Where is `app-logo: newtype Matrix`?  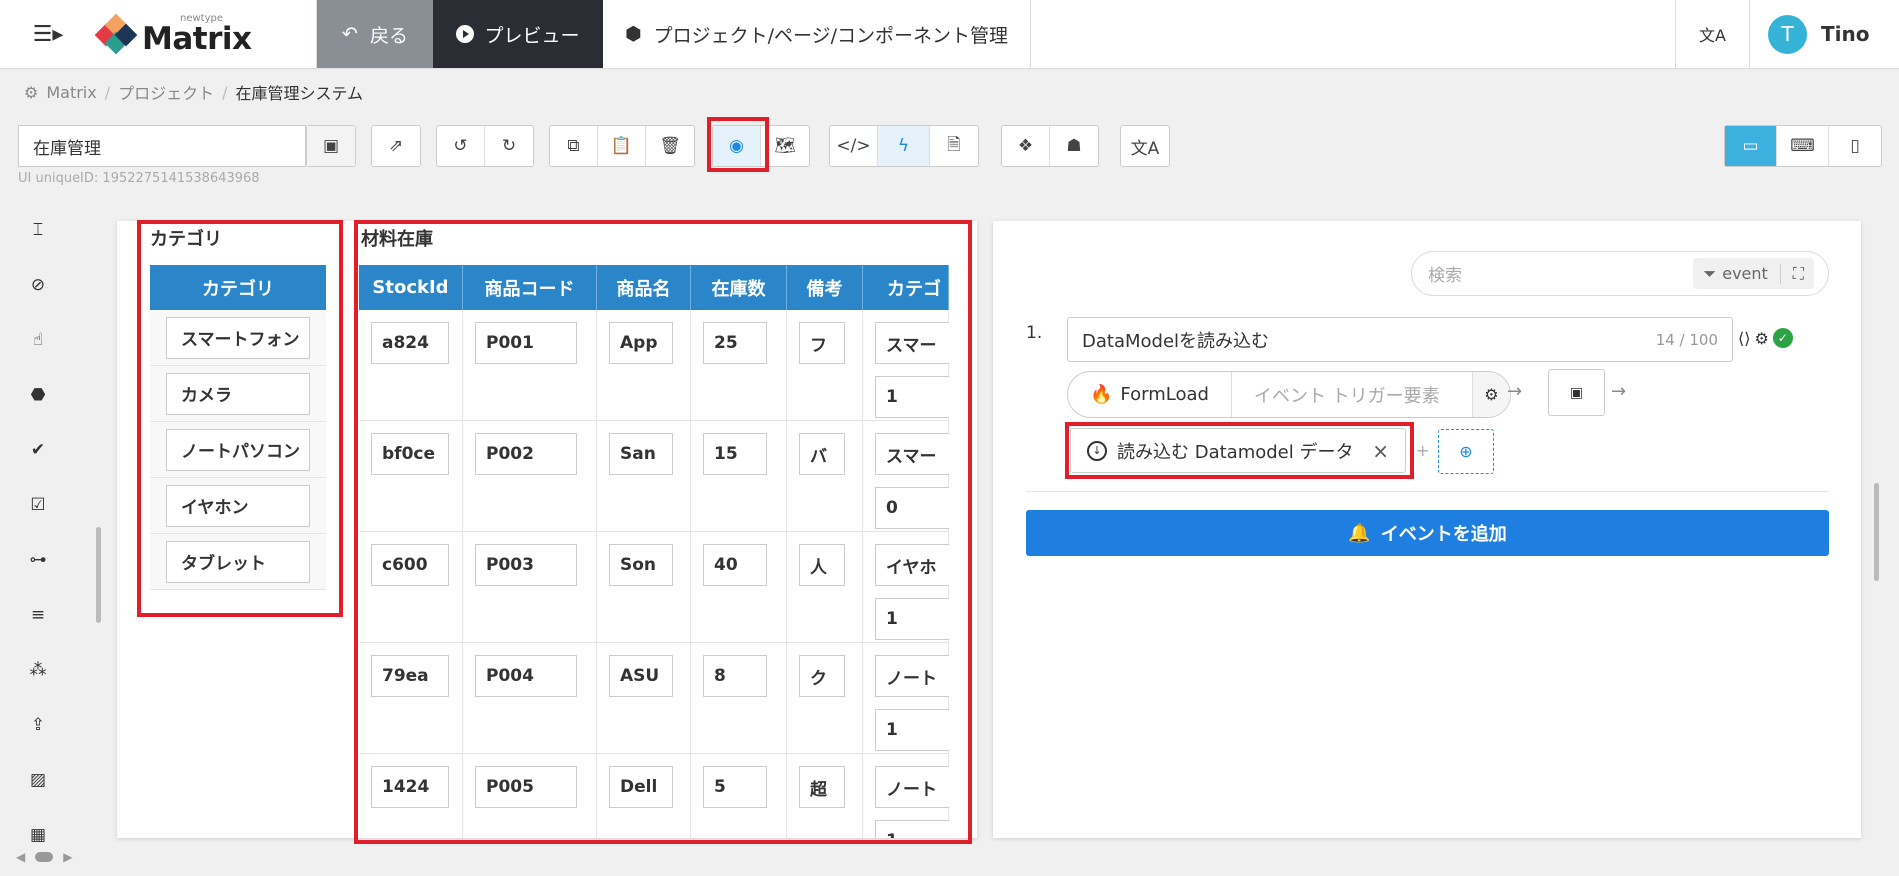 app-logo: newtype Matrix is located at coordinates (205, 34).